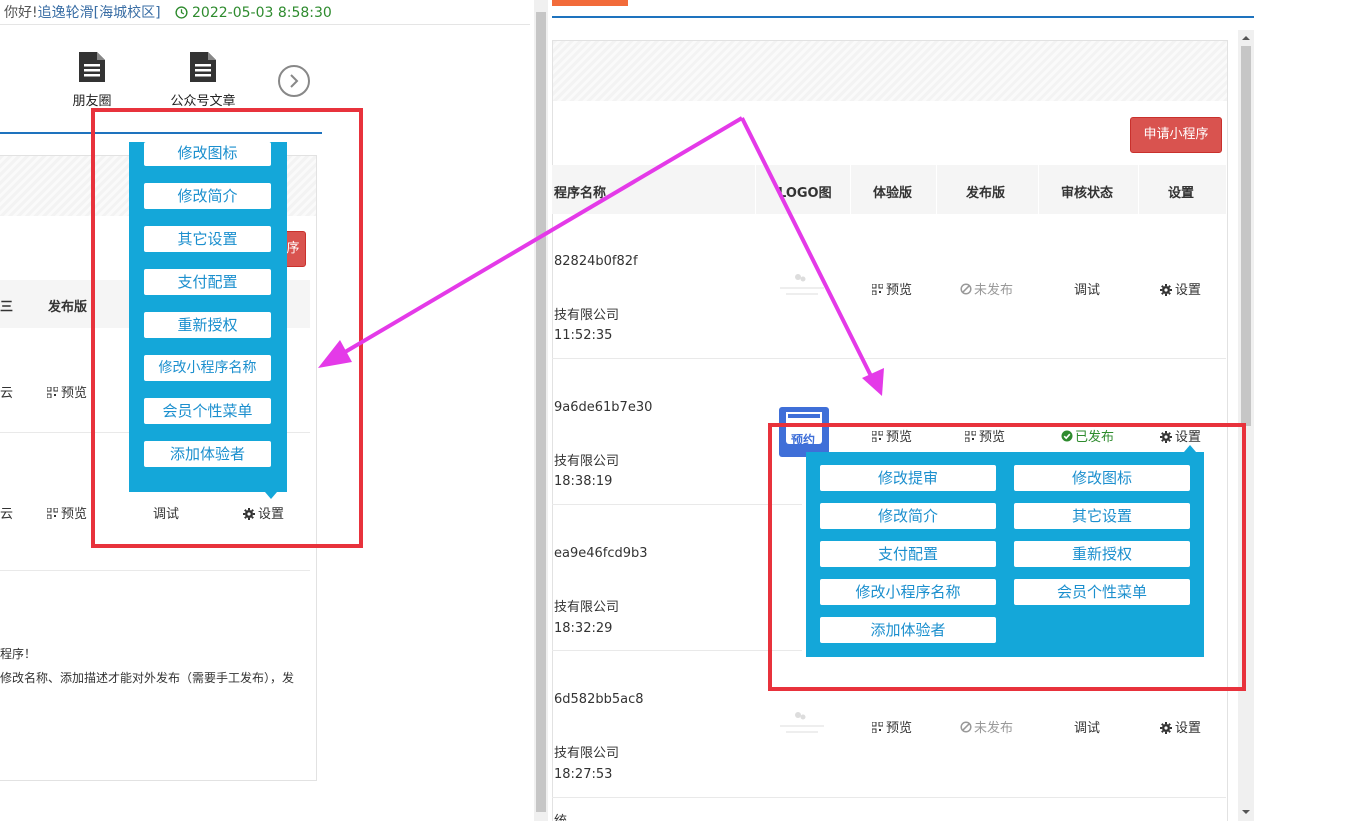 The image size is (1359, 821). I want to click on arrow-to-left-menu, so click(541, 236).